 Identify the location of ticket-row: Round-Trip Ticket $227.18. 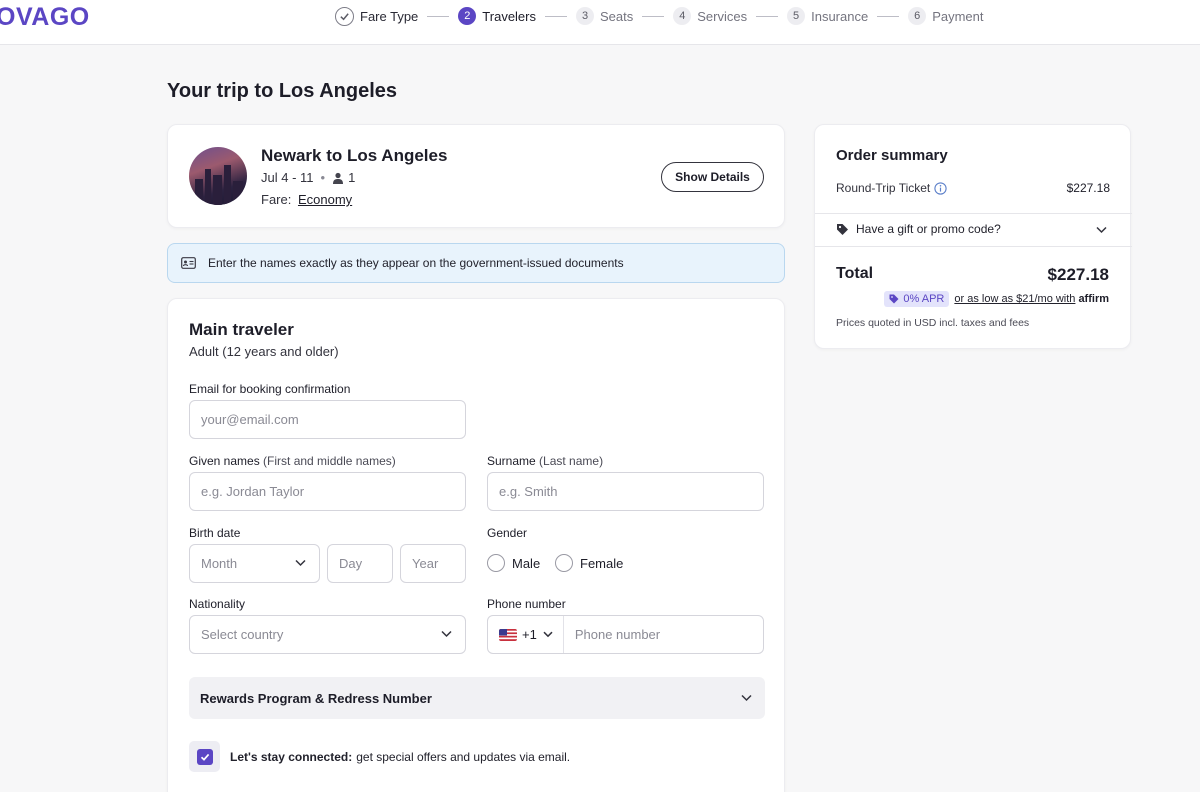
(973, 188).